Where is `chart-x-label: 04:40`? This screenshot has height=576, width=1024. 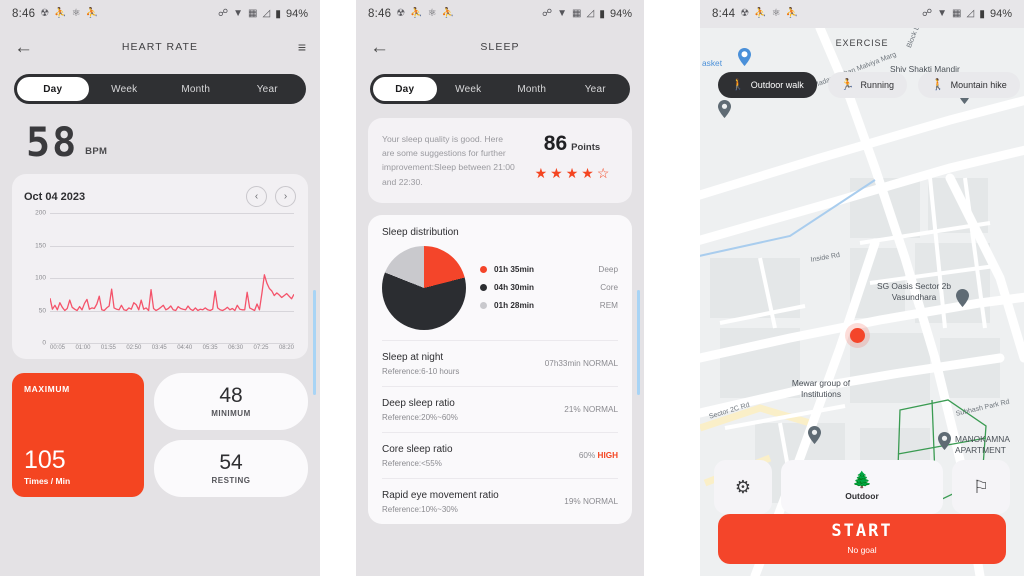
chart-x-label: 04:40 is located at coordinates (185, 348).